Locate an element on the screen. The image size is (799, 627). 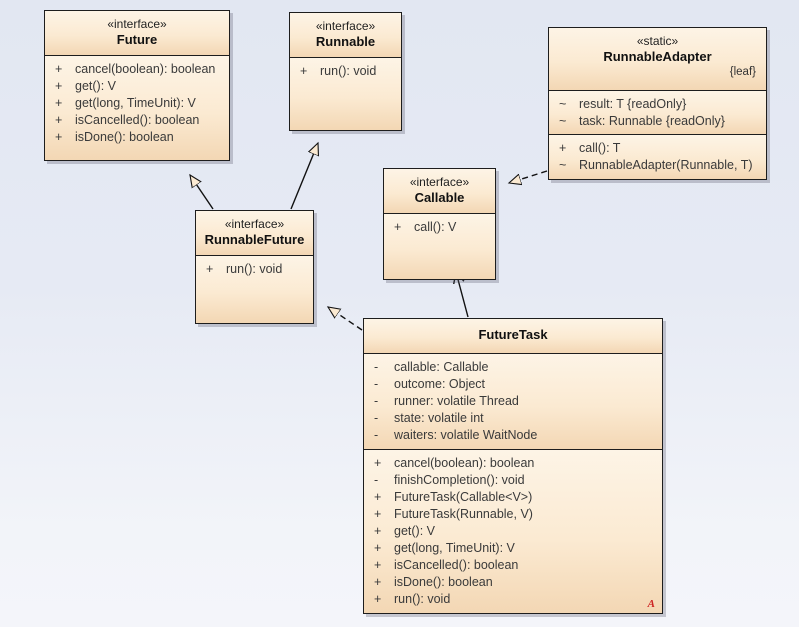
class-box-runnable: «interface» Runnable + run(): void is located at coordinates (345, 71).